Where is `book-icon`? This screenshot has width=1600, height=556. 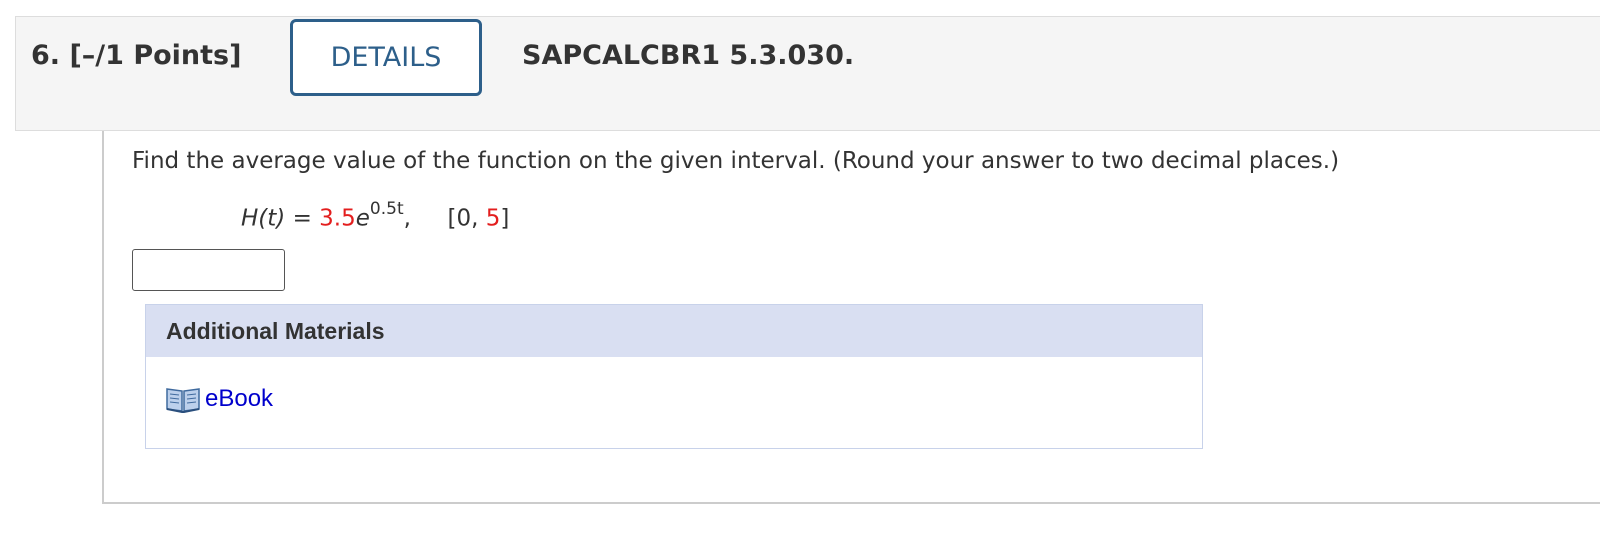
book-icon is located at coordinates (183, 399).